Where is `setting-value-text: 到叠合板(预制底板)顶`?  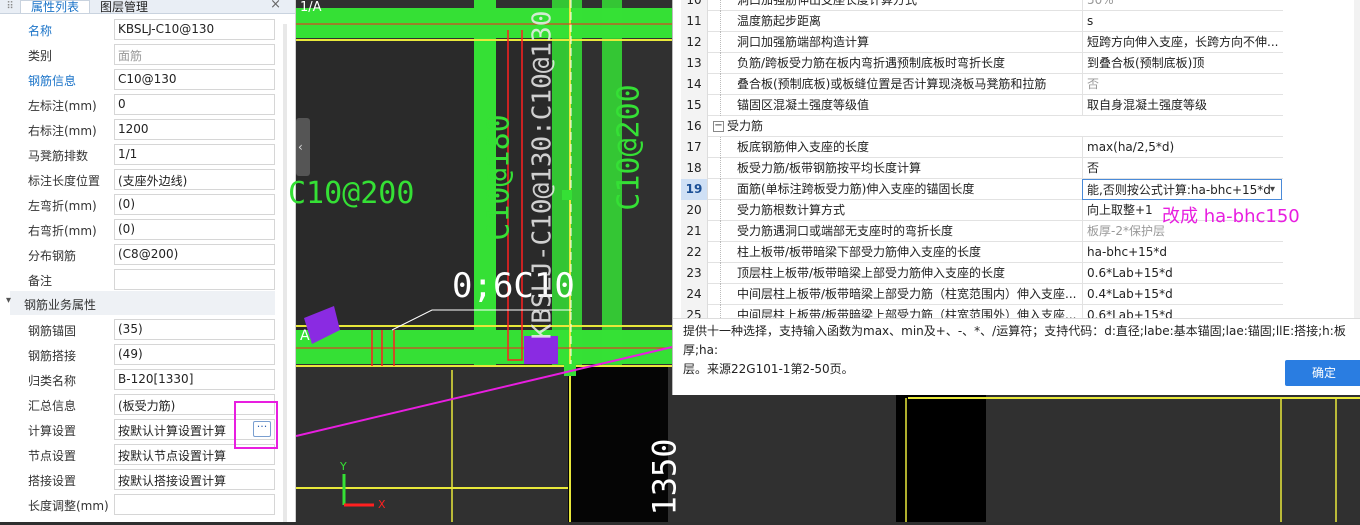 setting-value-text: 到叠合板(预制底板)顶 is located at coordinates (1146, 63).